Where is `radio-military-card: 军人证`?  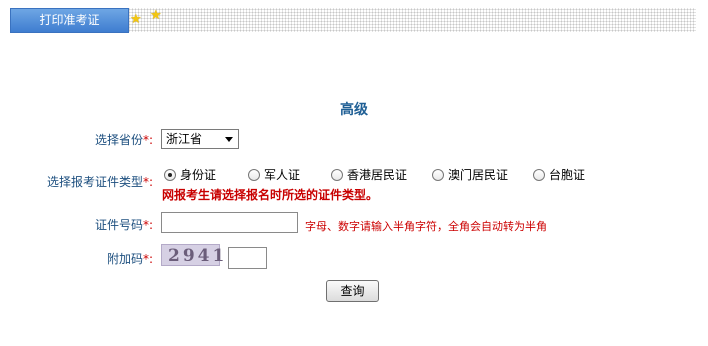 radio-military-card: 军人证 is located at coordinates (274, 175).